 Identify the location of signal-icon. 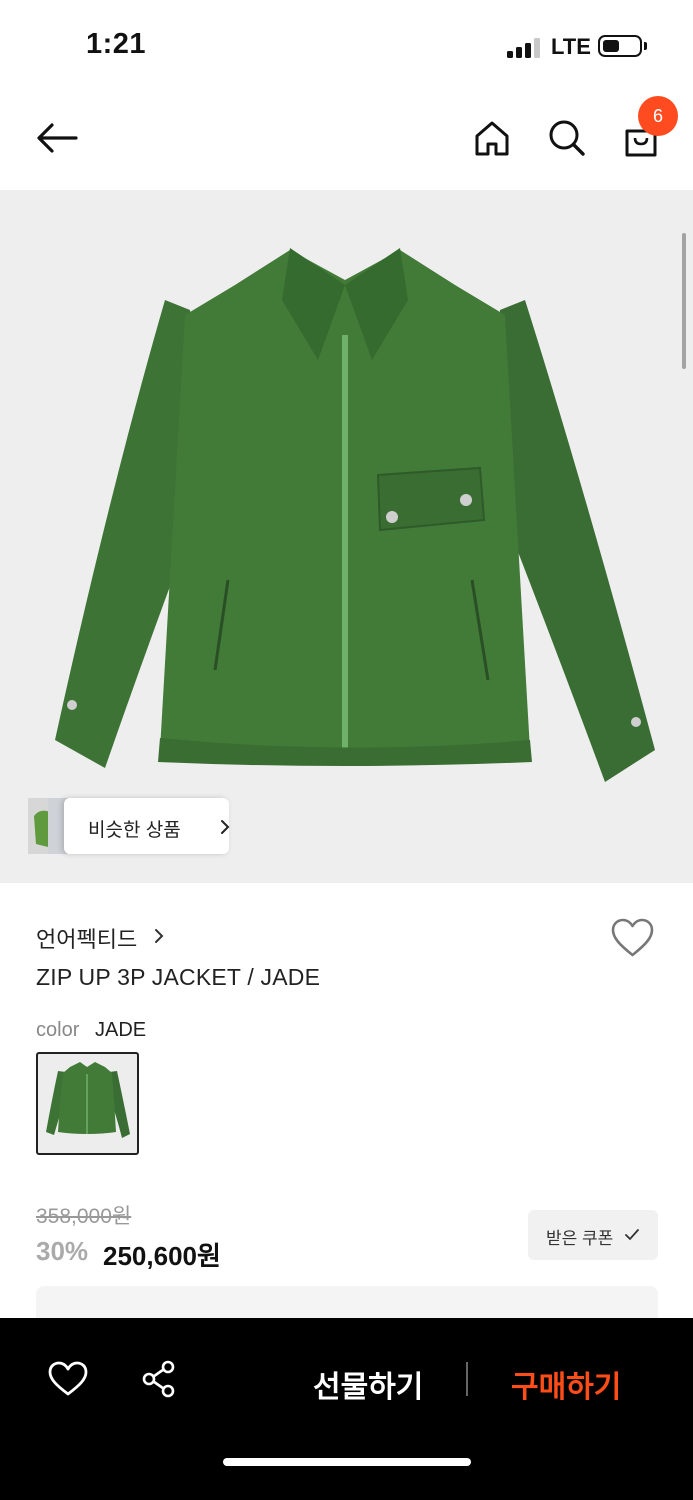
(524, 48).